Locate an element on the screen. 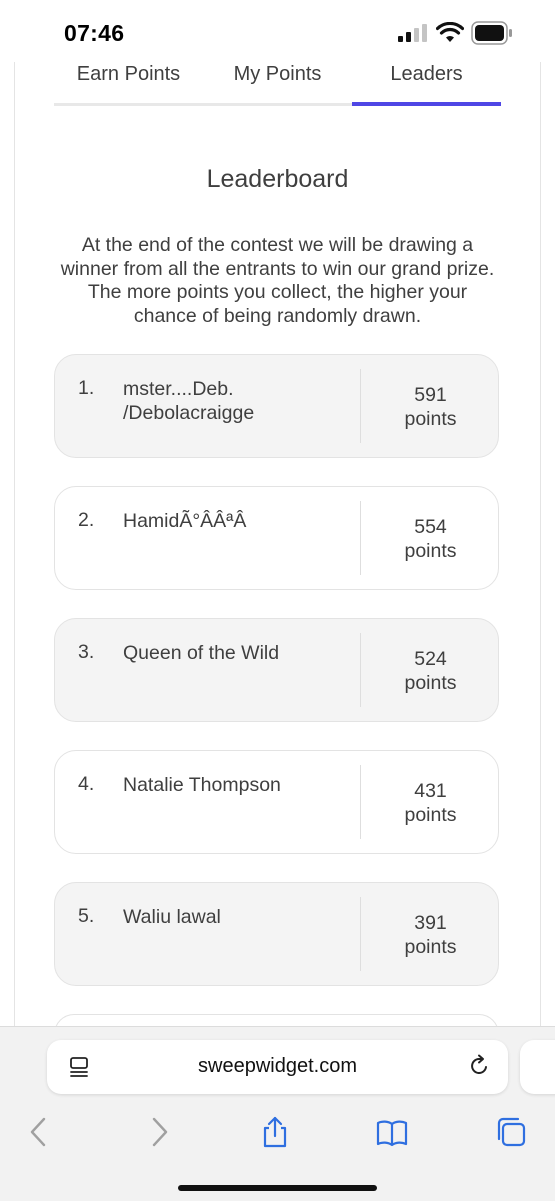 This screenshot has height=1201, width=555. leaderboard-row: 5. Waliu lawal 391 points is located at coordinates (276, 934).